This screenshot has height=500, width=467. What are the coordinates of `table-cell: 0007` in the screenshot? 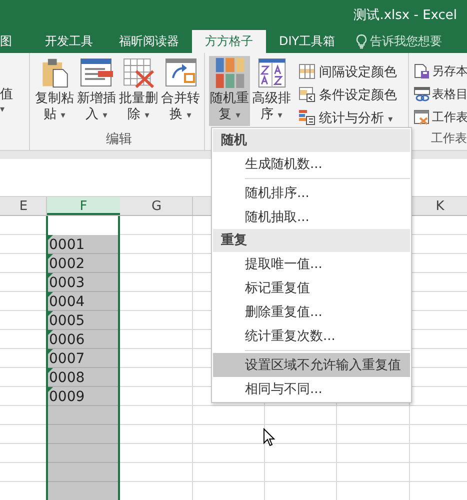 It's located at (67, 359).